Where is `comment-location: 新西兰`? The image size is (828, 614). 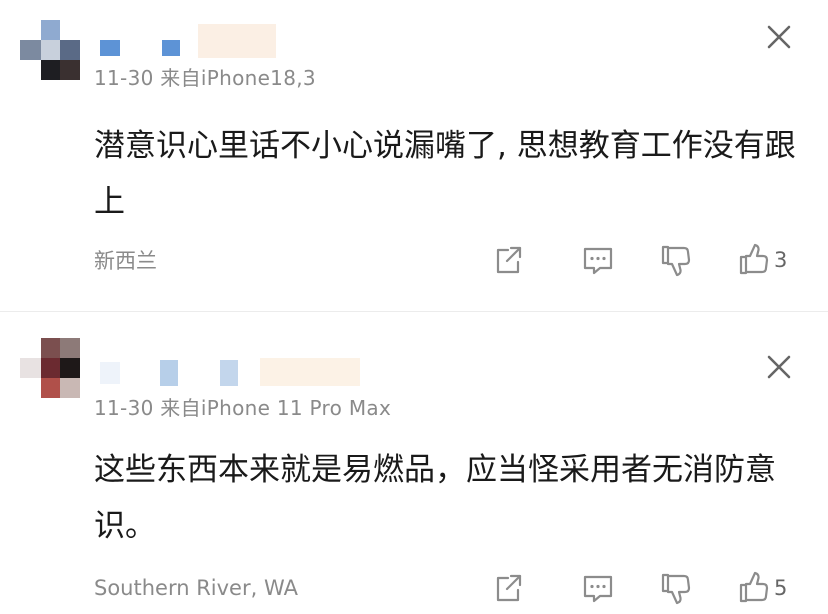
comment-location: 新西兰 is located at coordinates (125, 261).